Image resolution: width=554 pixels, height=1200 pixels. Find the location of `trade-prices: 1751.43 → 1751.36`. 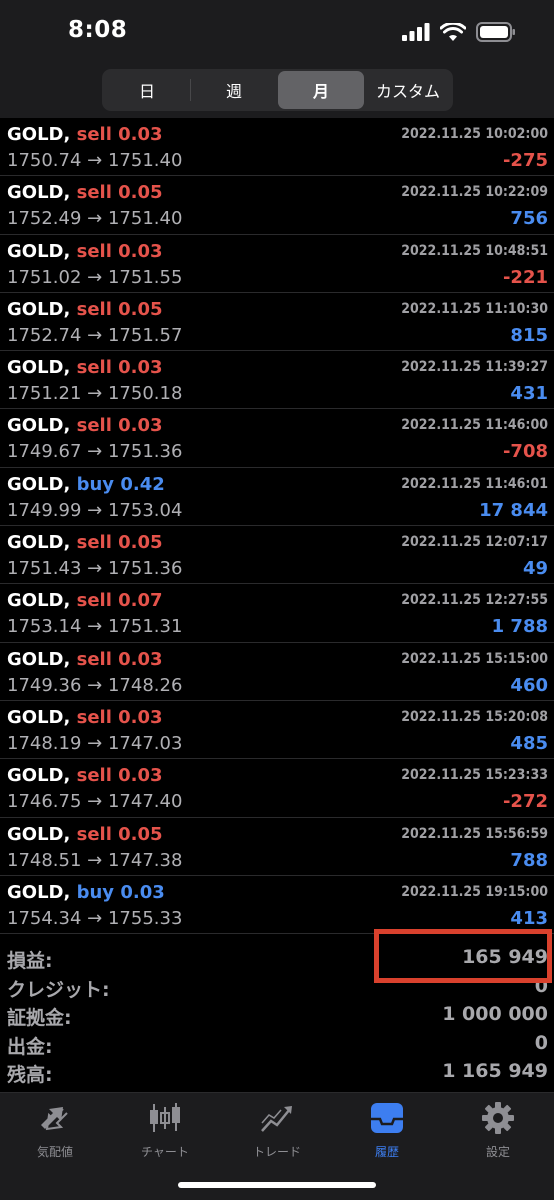

trade-prices: 1751.43 → 1751.36 is located at coordinates (95, 569).